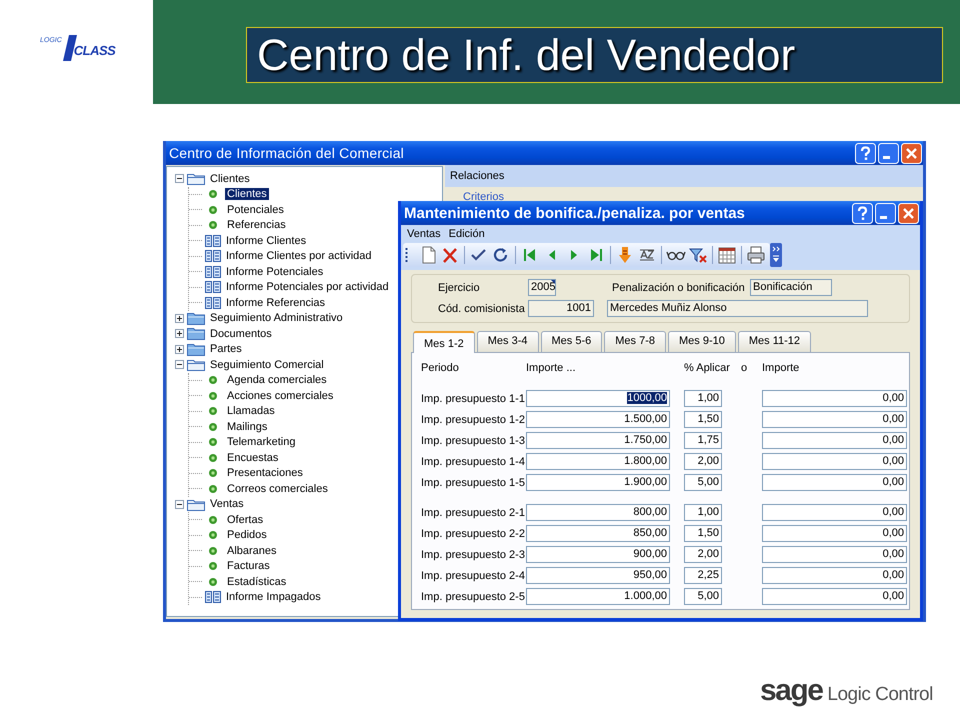 This screenshot has width=960, height=720. Describe the element at coordinates (598, 482) in the screenshot. I see `amount-field: 1.900,00` at that location.